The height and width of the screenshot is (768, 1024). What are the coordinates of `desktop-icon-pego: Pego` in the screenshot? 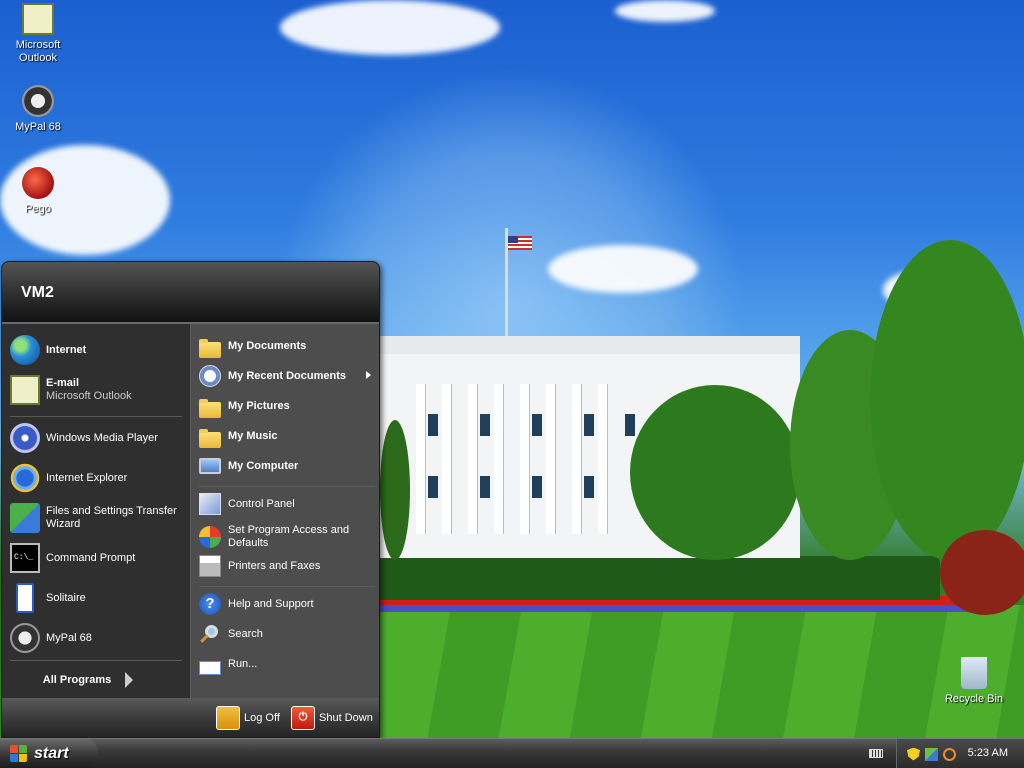 It's located at (38, 191).